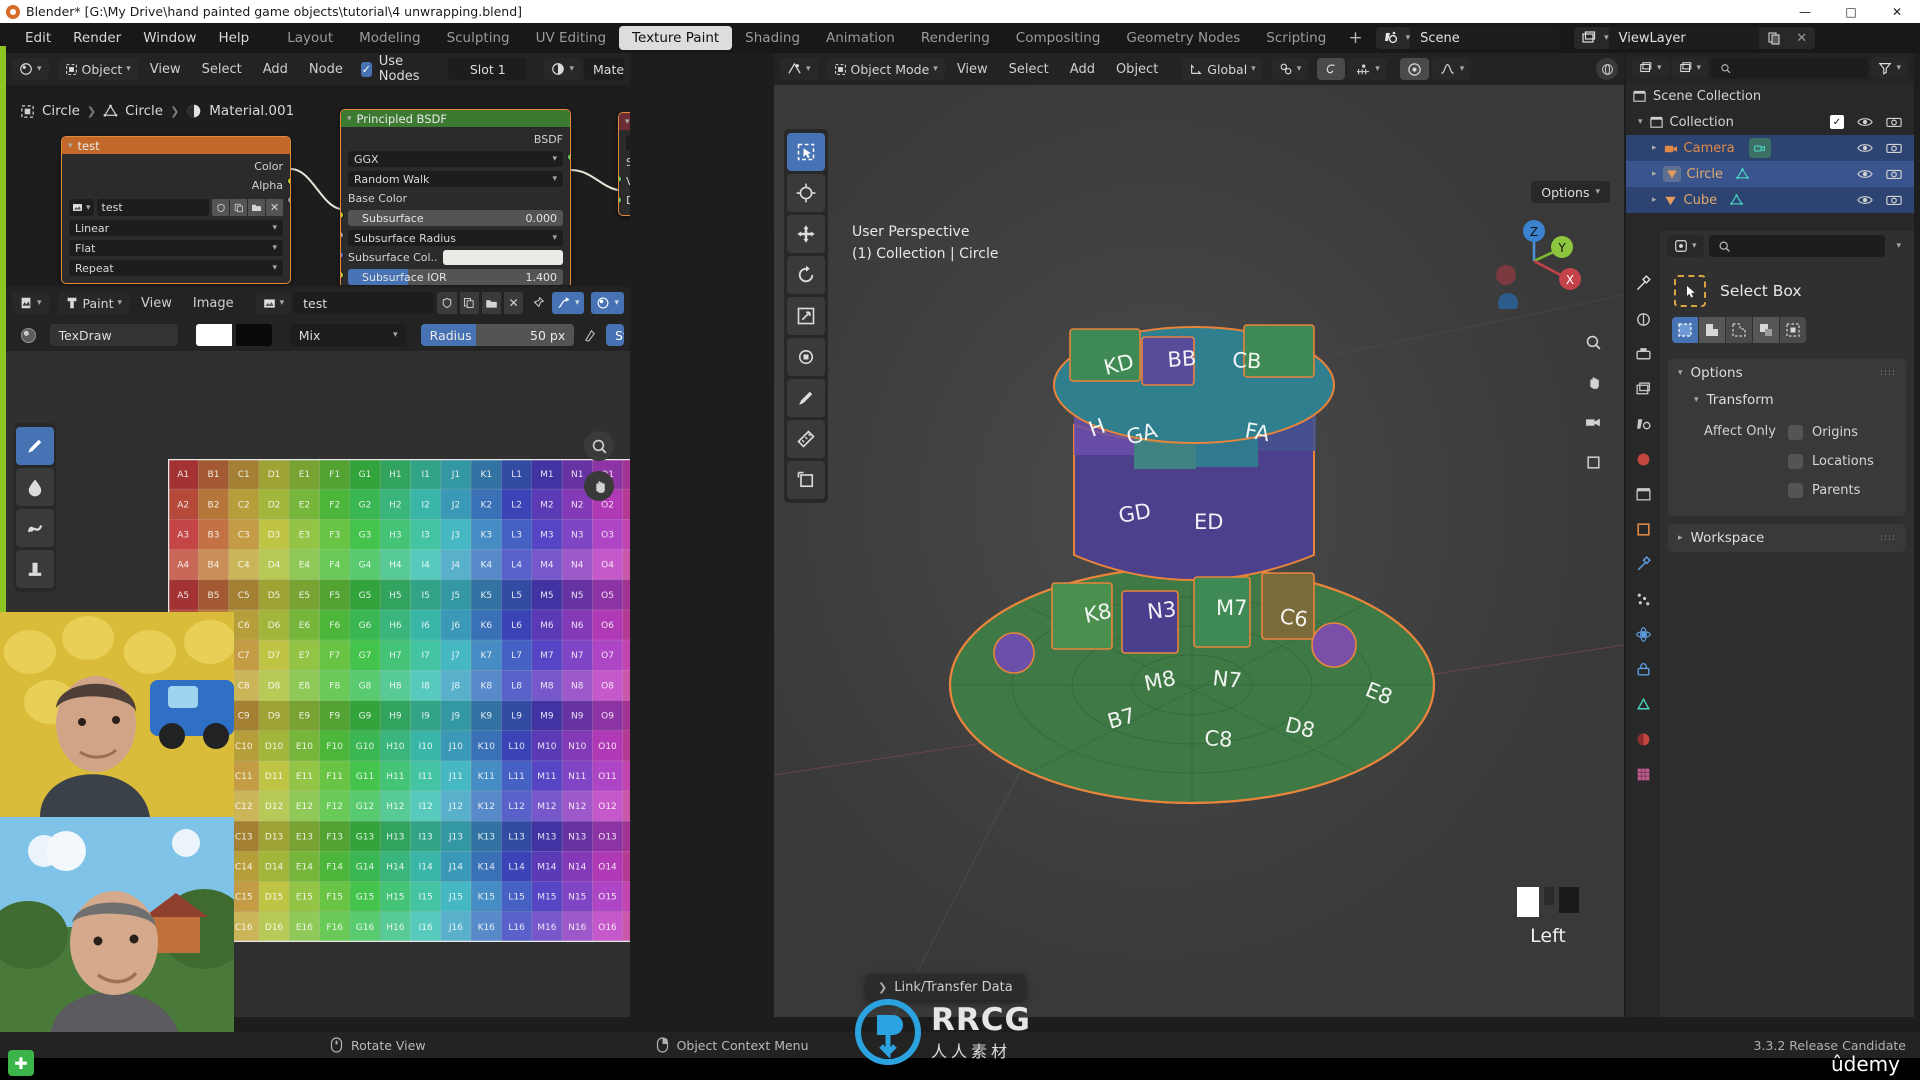 Image resolution: width=1920 pixels, height=1080 pixels. I want to click on minimize-button: —, so click(1805, 11).